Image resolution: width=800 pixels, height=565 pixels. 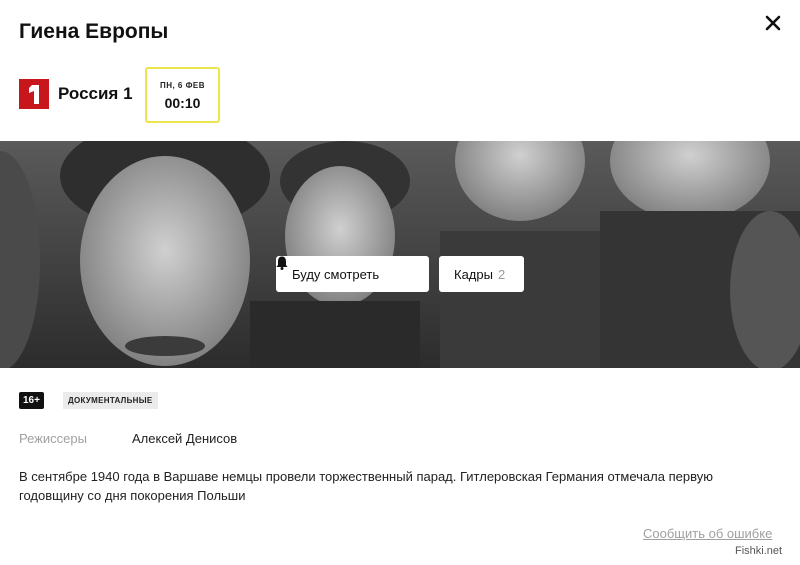 I want to click on schedule-day: ПН, 6 ФЕВ, so click(x=182, y=85).